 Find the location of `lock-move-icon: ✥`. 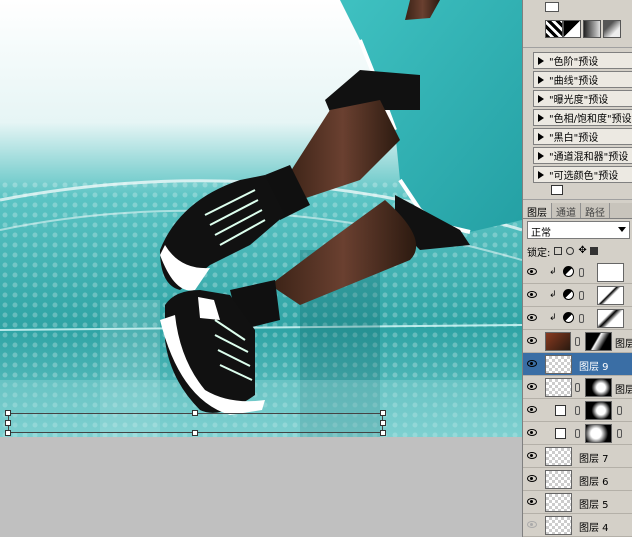

lock-move-icon: ✥ is located at coordinates (582, 251).